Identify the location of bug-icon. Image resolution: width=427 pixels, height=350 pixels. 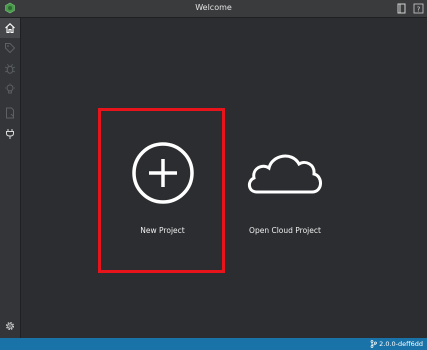
(10, 68).